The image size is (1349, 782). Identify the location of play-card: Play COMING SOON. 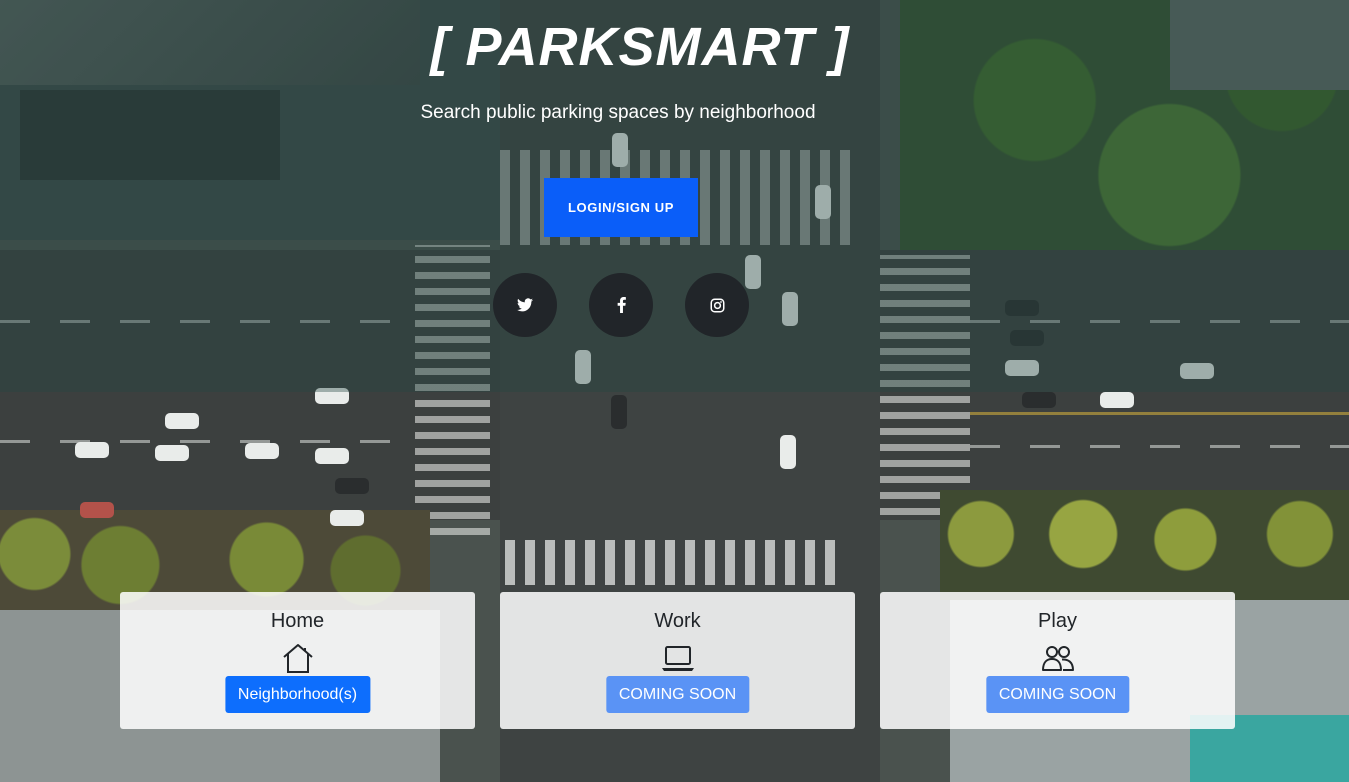
(1057, 660).